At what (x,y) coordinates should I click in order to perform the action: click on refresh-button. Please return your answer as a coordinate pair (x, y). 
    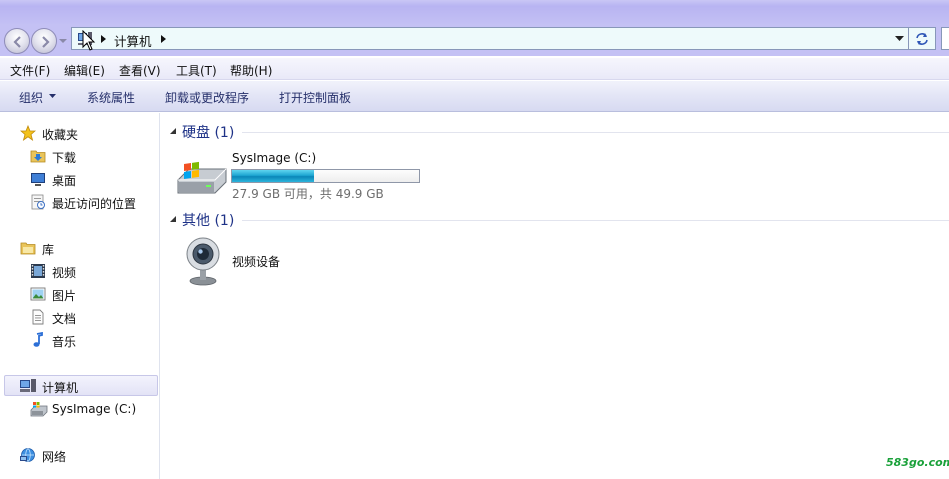
    Looking at the image, I should click on (922, 38).